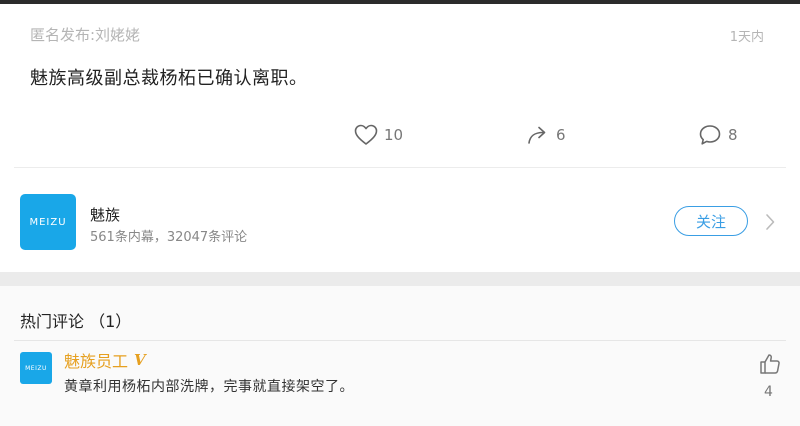 Image resolution: width=800 pixels, height=426 pixels. I want to click on thumbs-up-icon, so click(770, 366).